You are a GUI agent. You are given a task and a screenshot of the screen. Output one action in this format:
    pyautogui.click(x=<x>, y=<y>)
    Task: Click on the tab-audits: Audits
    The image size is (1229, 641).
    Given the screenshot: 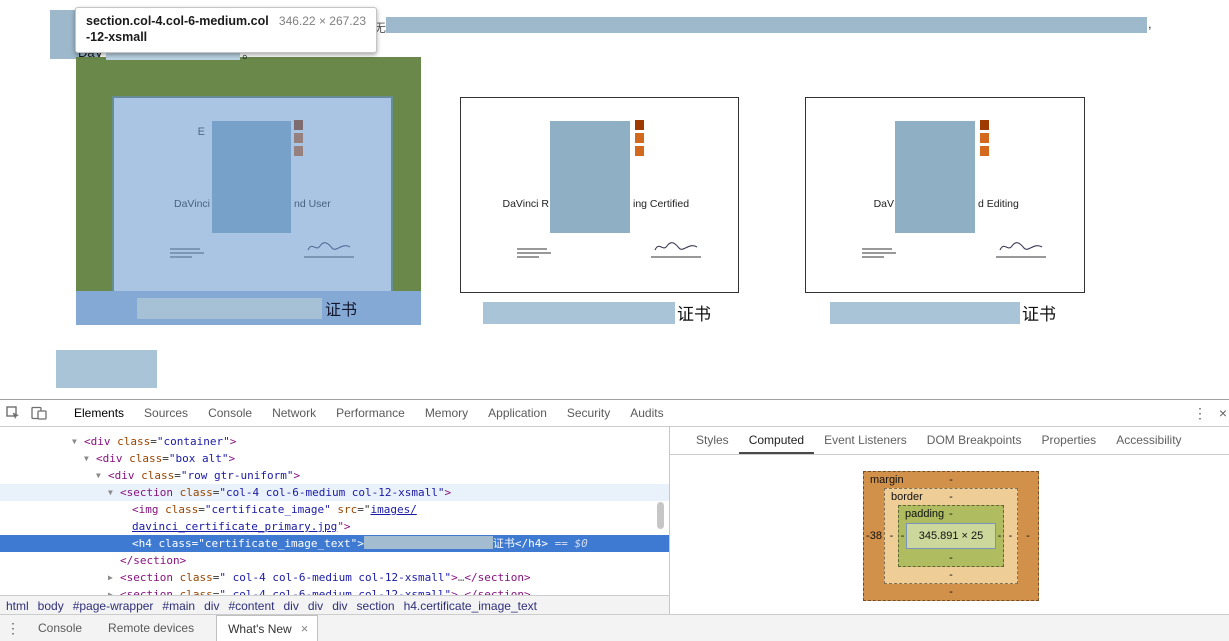 What is the action you would take?
    pyautogui.click(x=646, y=413)
    